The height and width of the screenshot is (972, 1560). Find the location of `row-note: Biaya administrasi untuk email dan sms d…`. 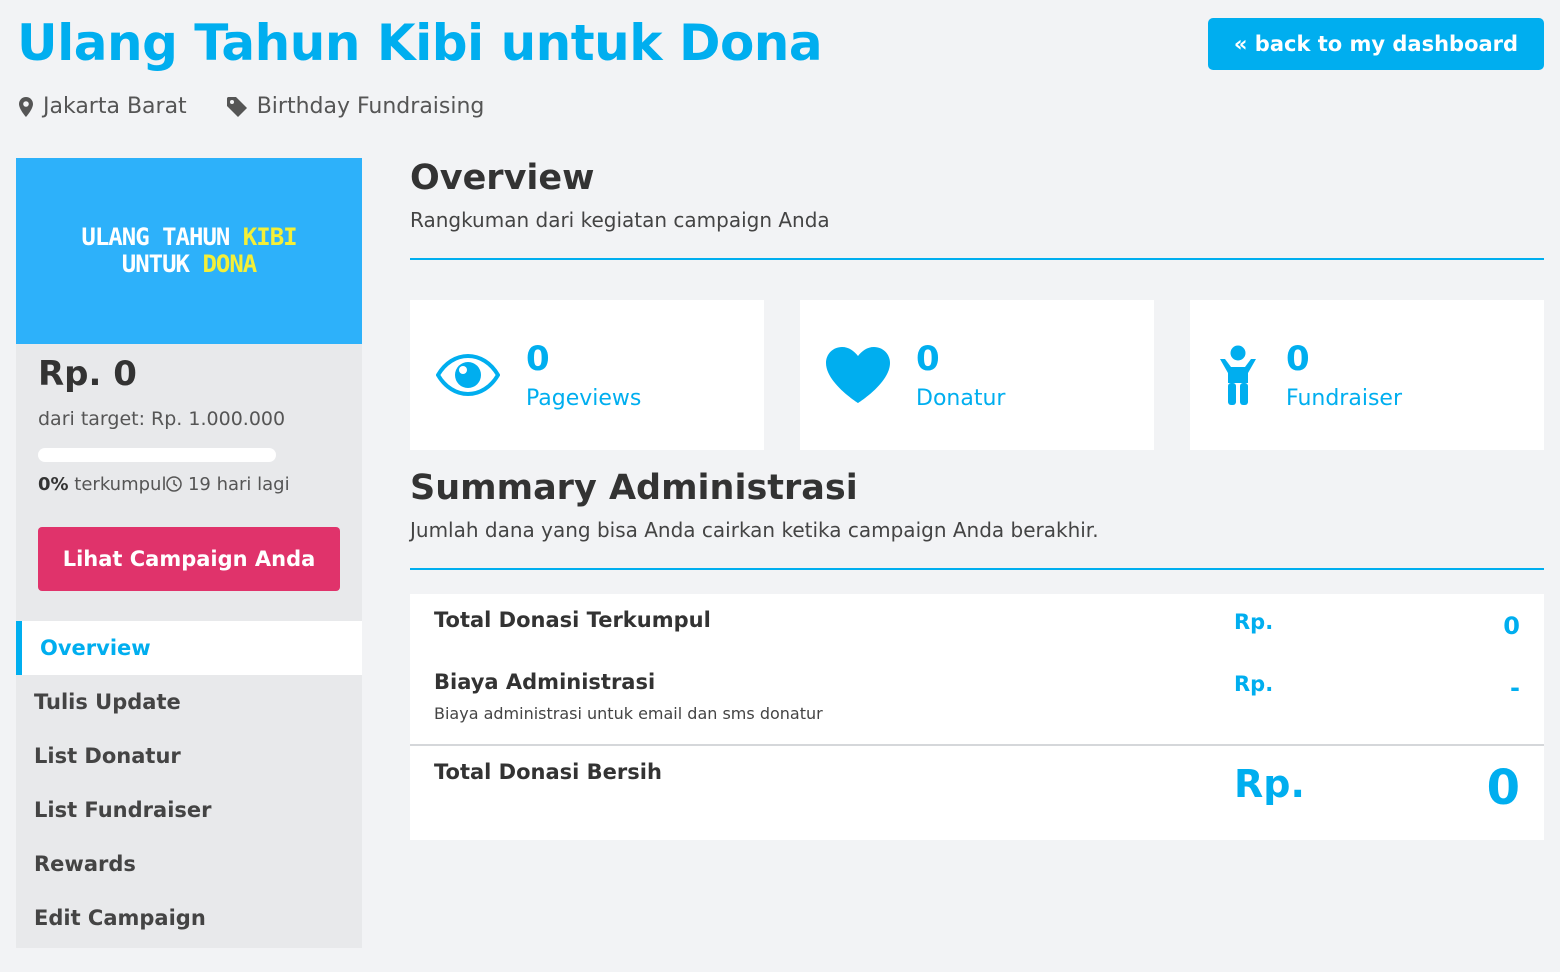

row-note: Biaya administrasi untuk email dan sms d… is located at coordinates (628, 713).